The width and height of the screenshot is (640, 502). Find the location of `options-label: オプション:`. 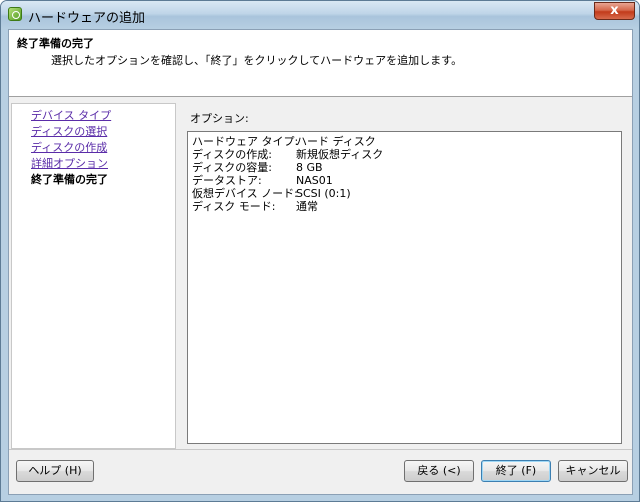

options-label: オプション: is located at coordinates (219, 118).